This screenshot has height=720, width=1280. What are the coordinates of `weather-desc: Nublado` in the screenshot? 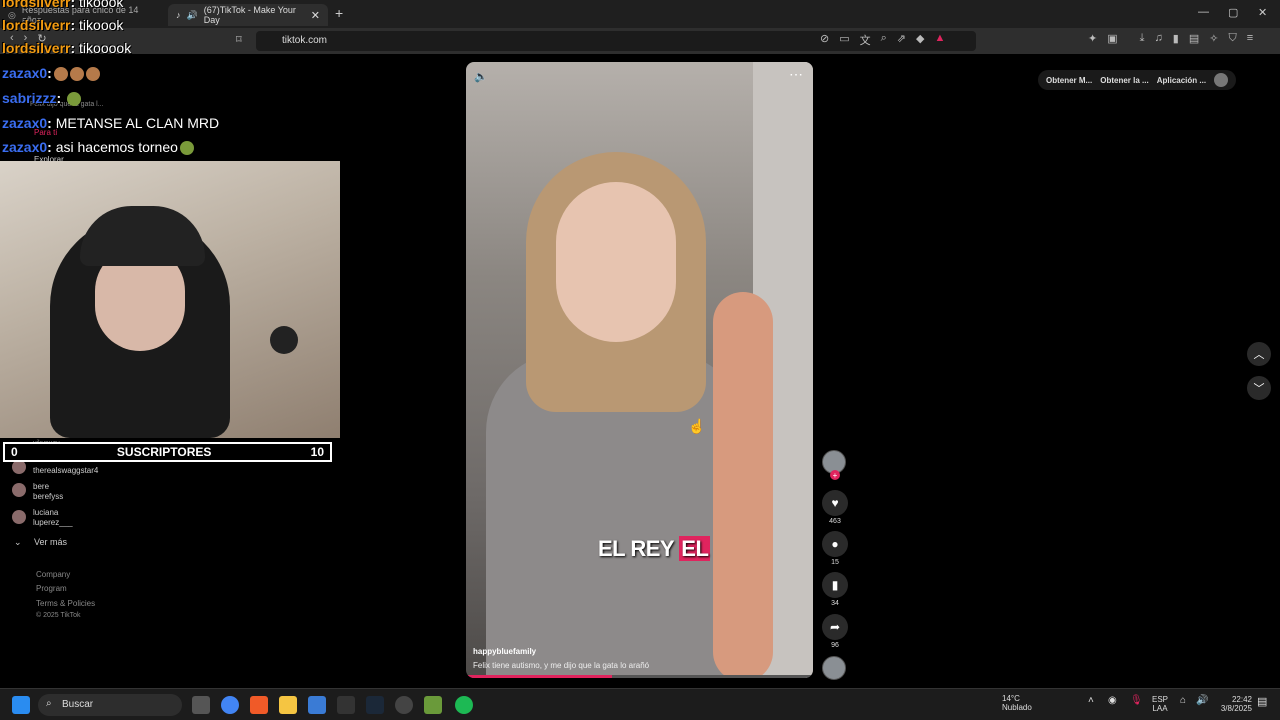 It's located at (1017, 707).